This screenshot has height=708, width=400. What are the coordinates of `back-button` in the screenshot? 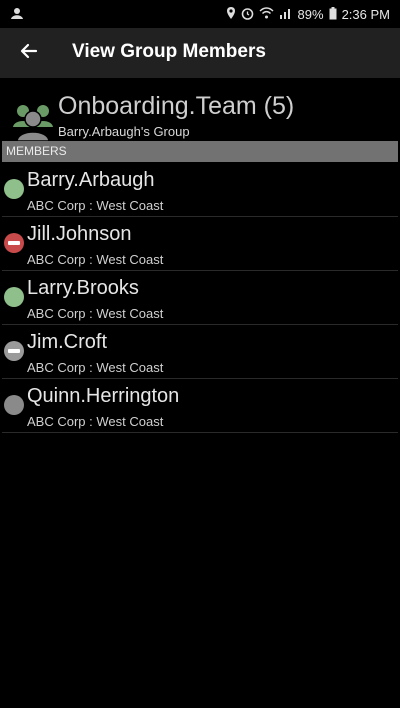 It's located at (29, 53).